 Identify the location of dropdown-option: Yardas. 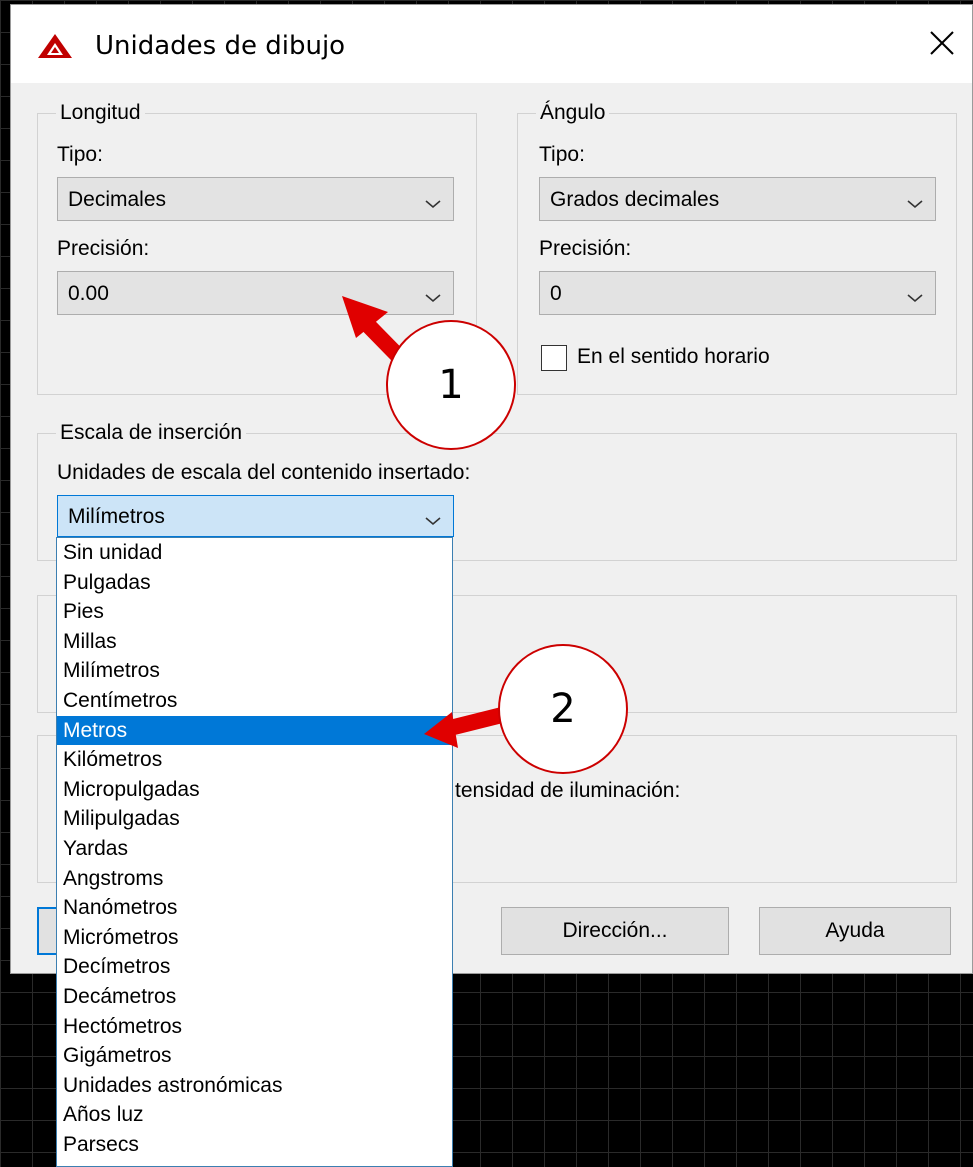
(254, 849).